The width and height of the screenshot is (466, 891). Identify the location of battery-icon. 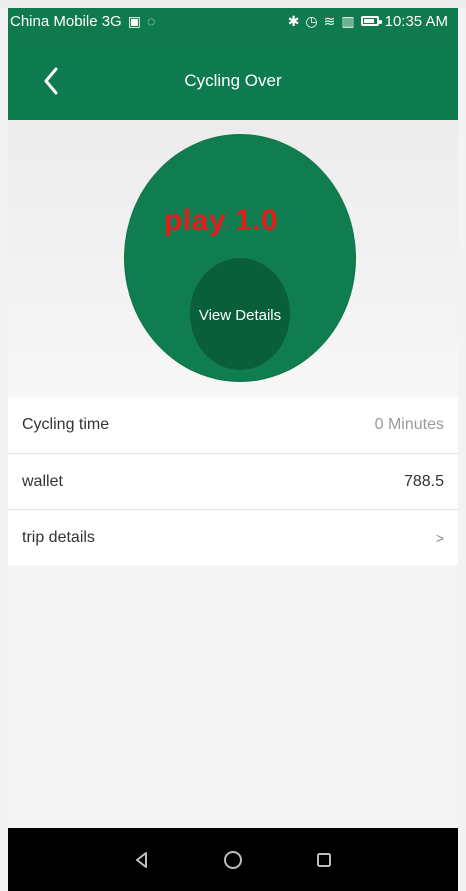
(371, 21).